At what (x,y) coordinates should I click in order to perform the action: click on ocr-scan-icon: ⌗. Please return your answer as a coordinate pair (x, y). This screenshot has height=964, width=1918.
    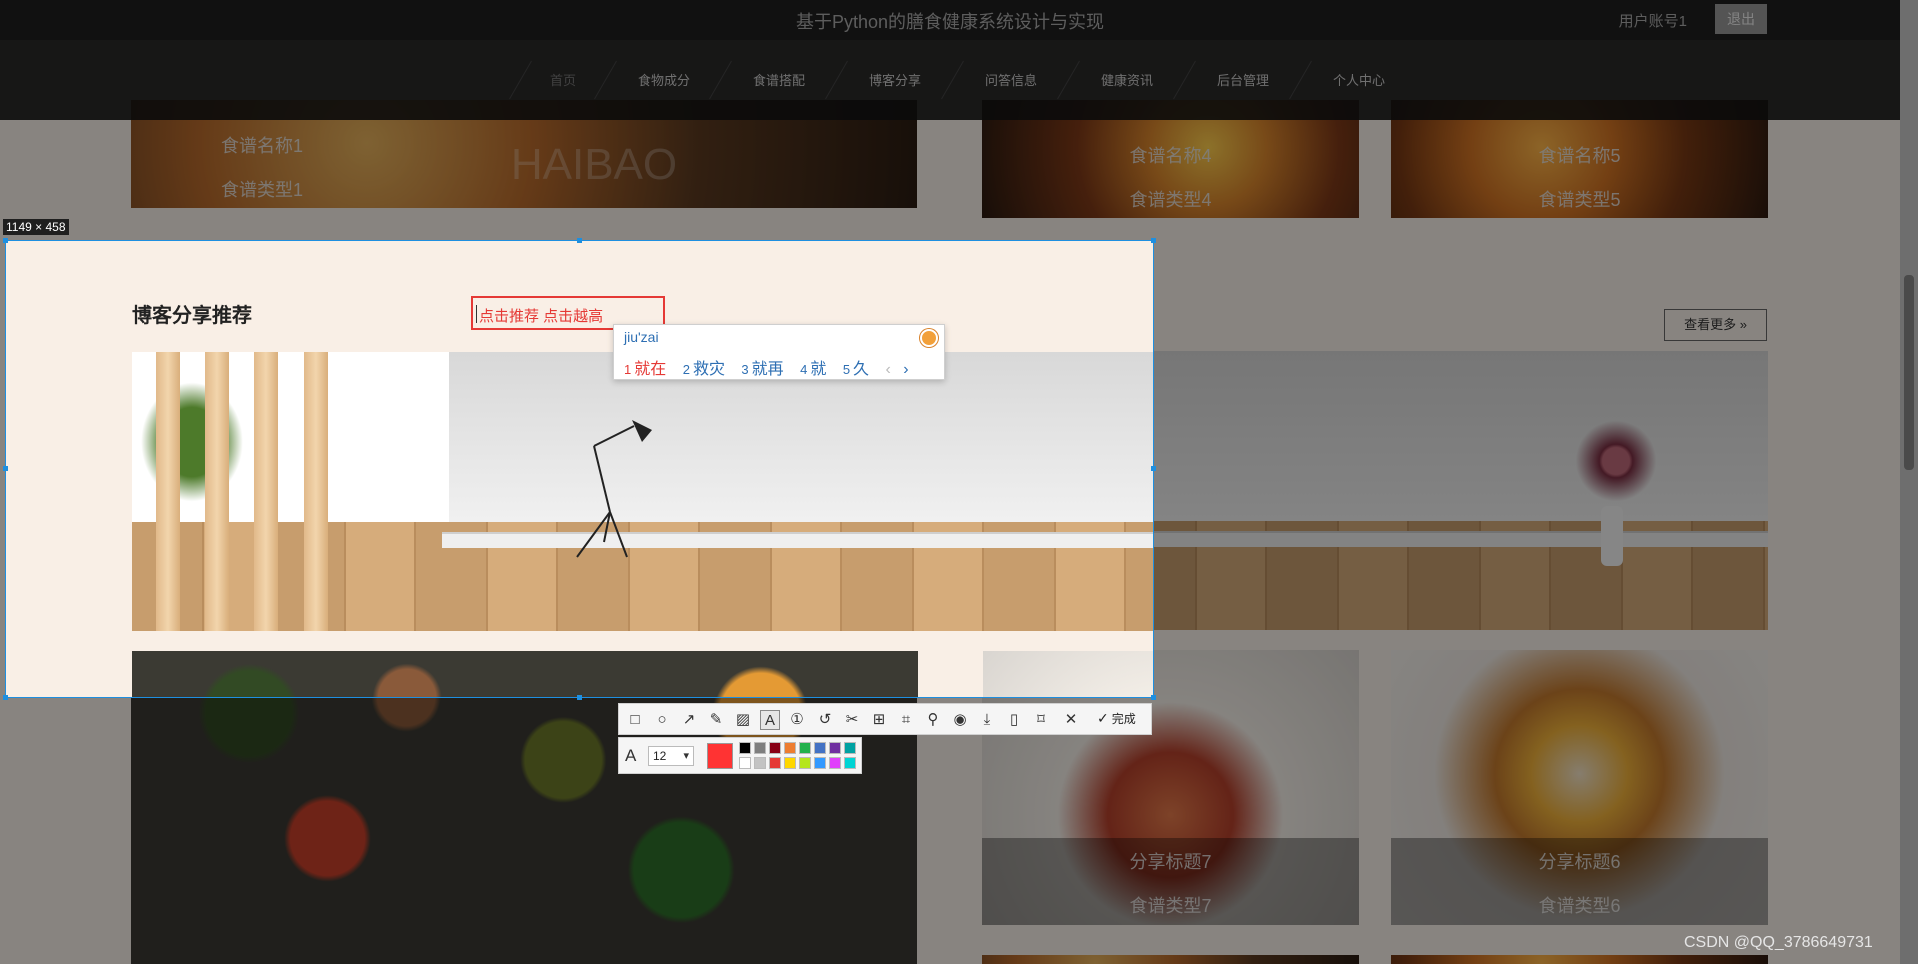
    Looking at the image, I should click on (906, 720).